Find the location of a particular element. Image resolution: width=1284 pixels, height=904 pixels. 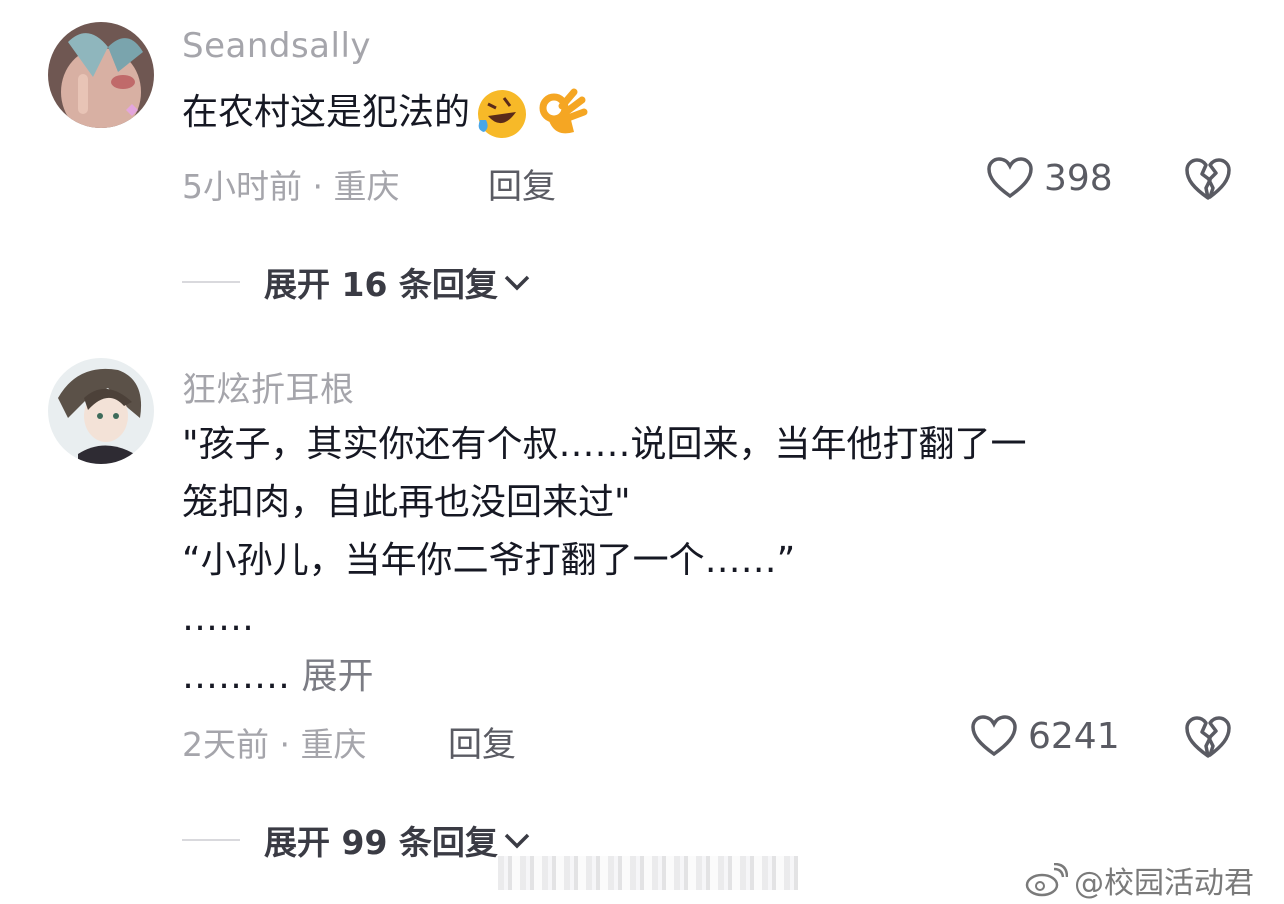

ok-hand-emoji-icon is located at coordinates (563, 111).